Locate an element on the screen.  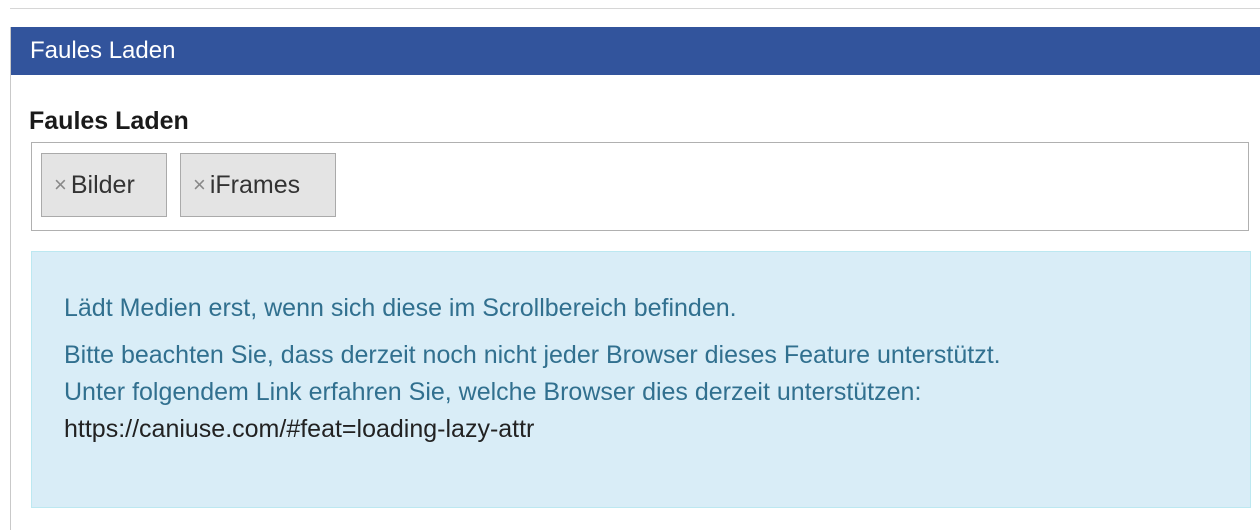
panel-header: Faules Laden is located at coordinates (635, 51).